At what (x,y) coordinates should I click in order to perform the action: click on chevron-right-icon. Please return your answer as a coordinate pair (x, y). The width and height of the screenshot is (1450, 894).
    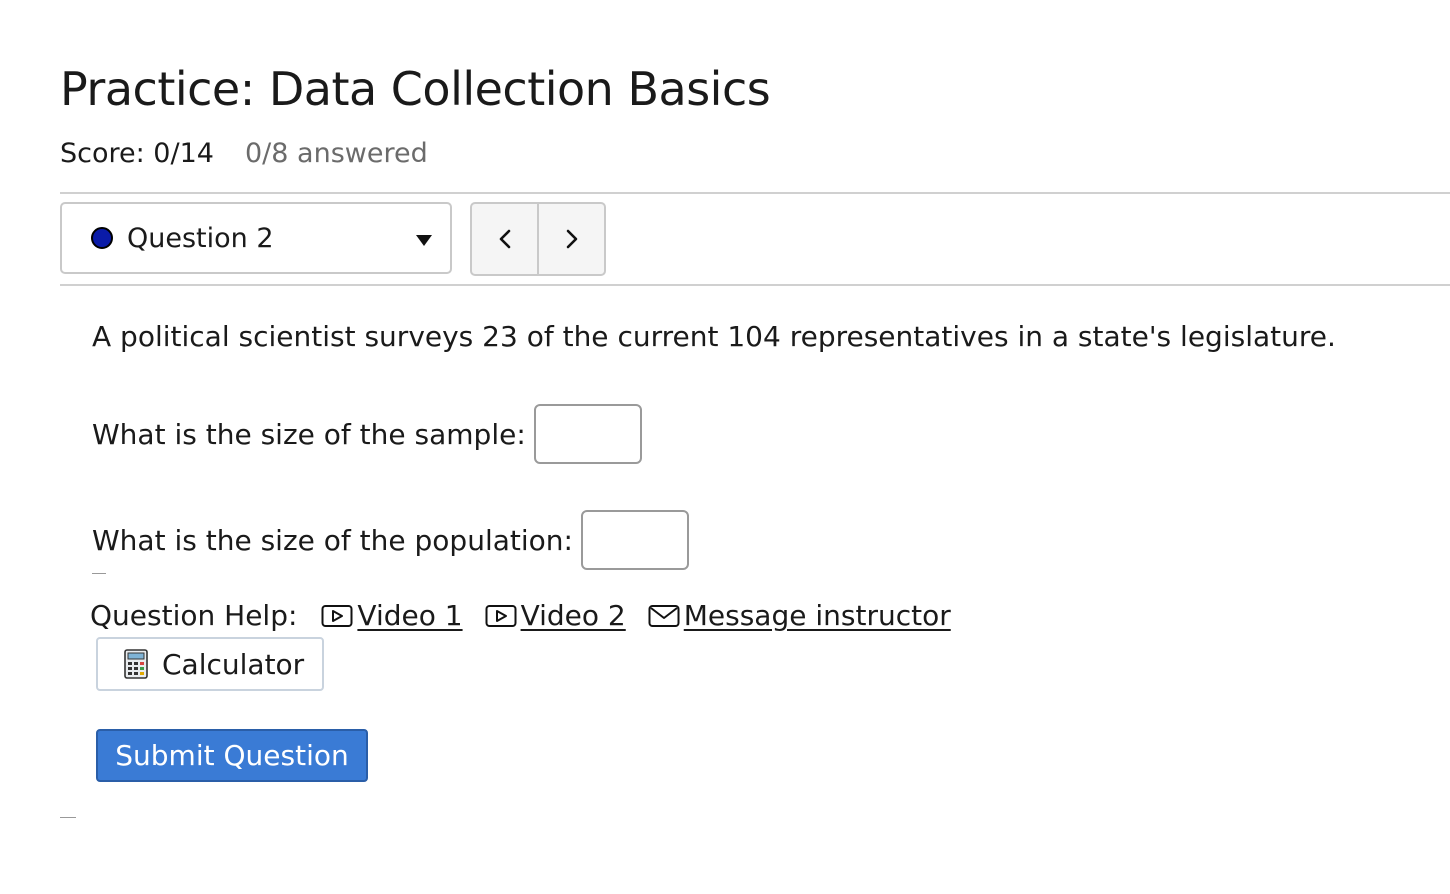
    Looking at the image, I should click on (571, 239).